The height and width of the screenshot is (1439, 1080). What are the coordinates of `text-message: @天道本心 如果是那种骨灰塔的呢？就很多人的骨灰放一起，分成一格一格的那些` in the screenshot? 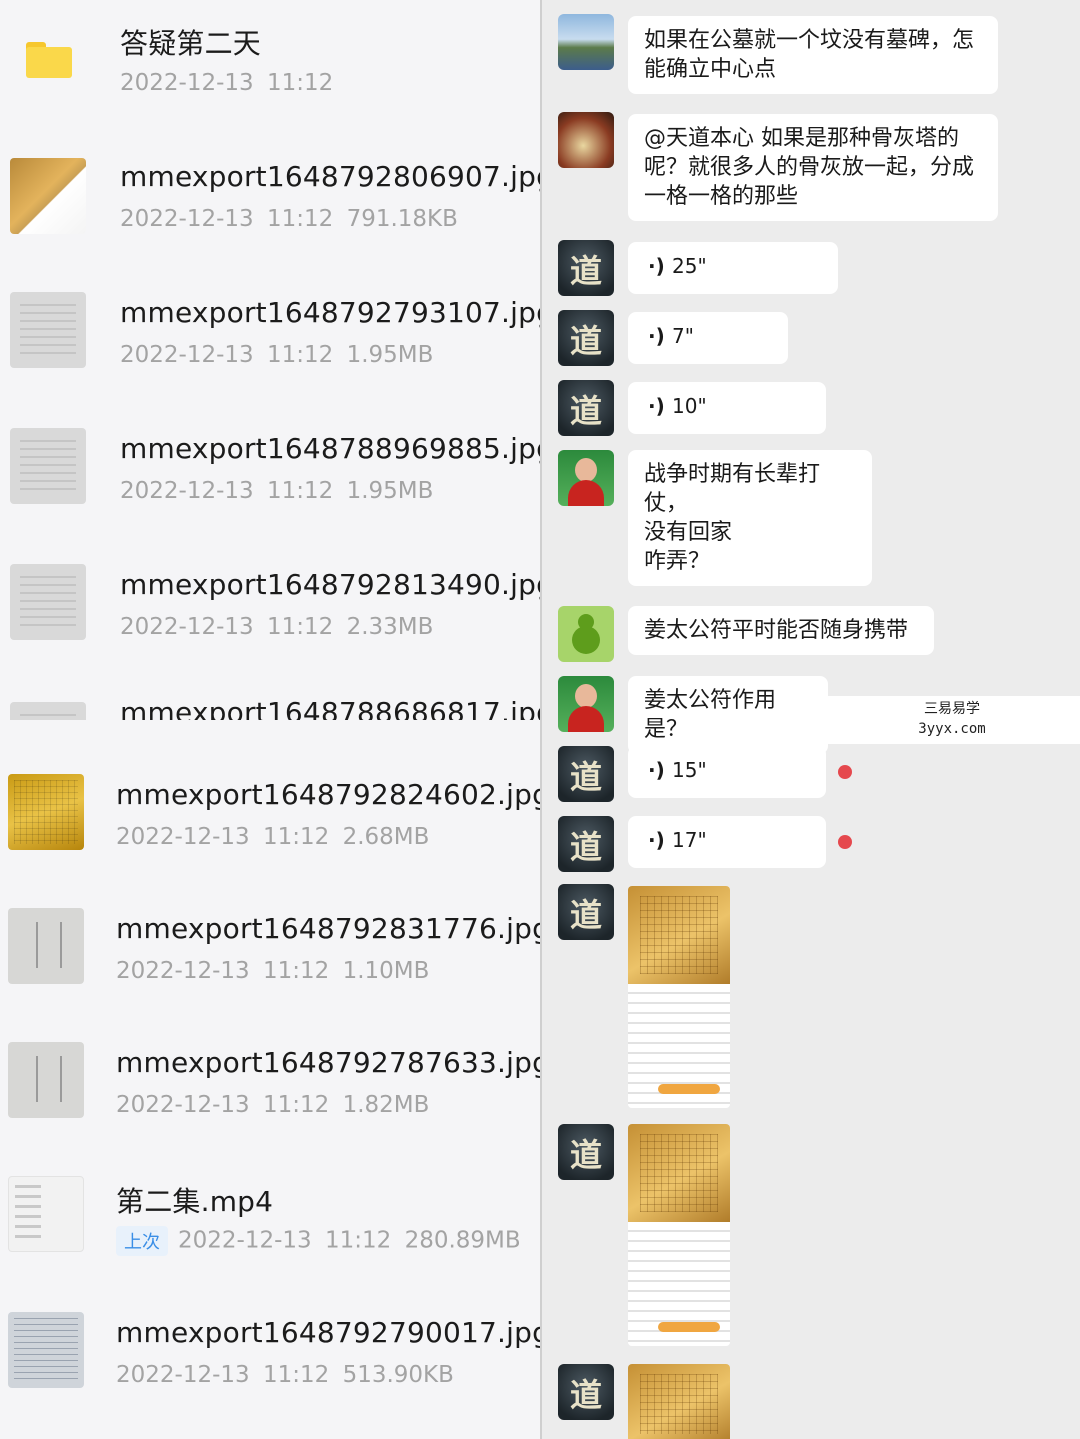 It's located at (813, 167).